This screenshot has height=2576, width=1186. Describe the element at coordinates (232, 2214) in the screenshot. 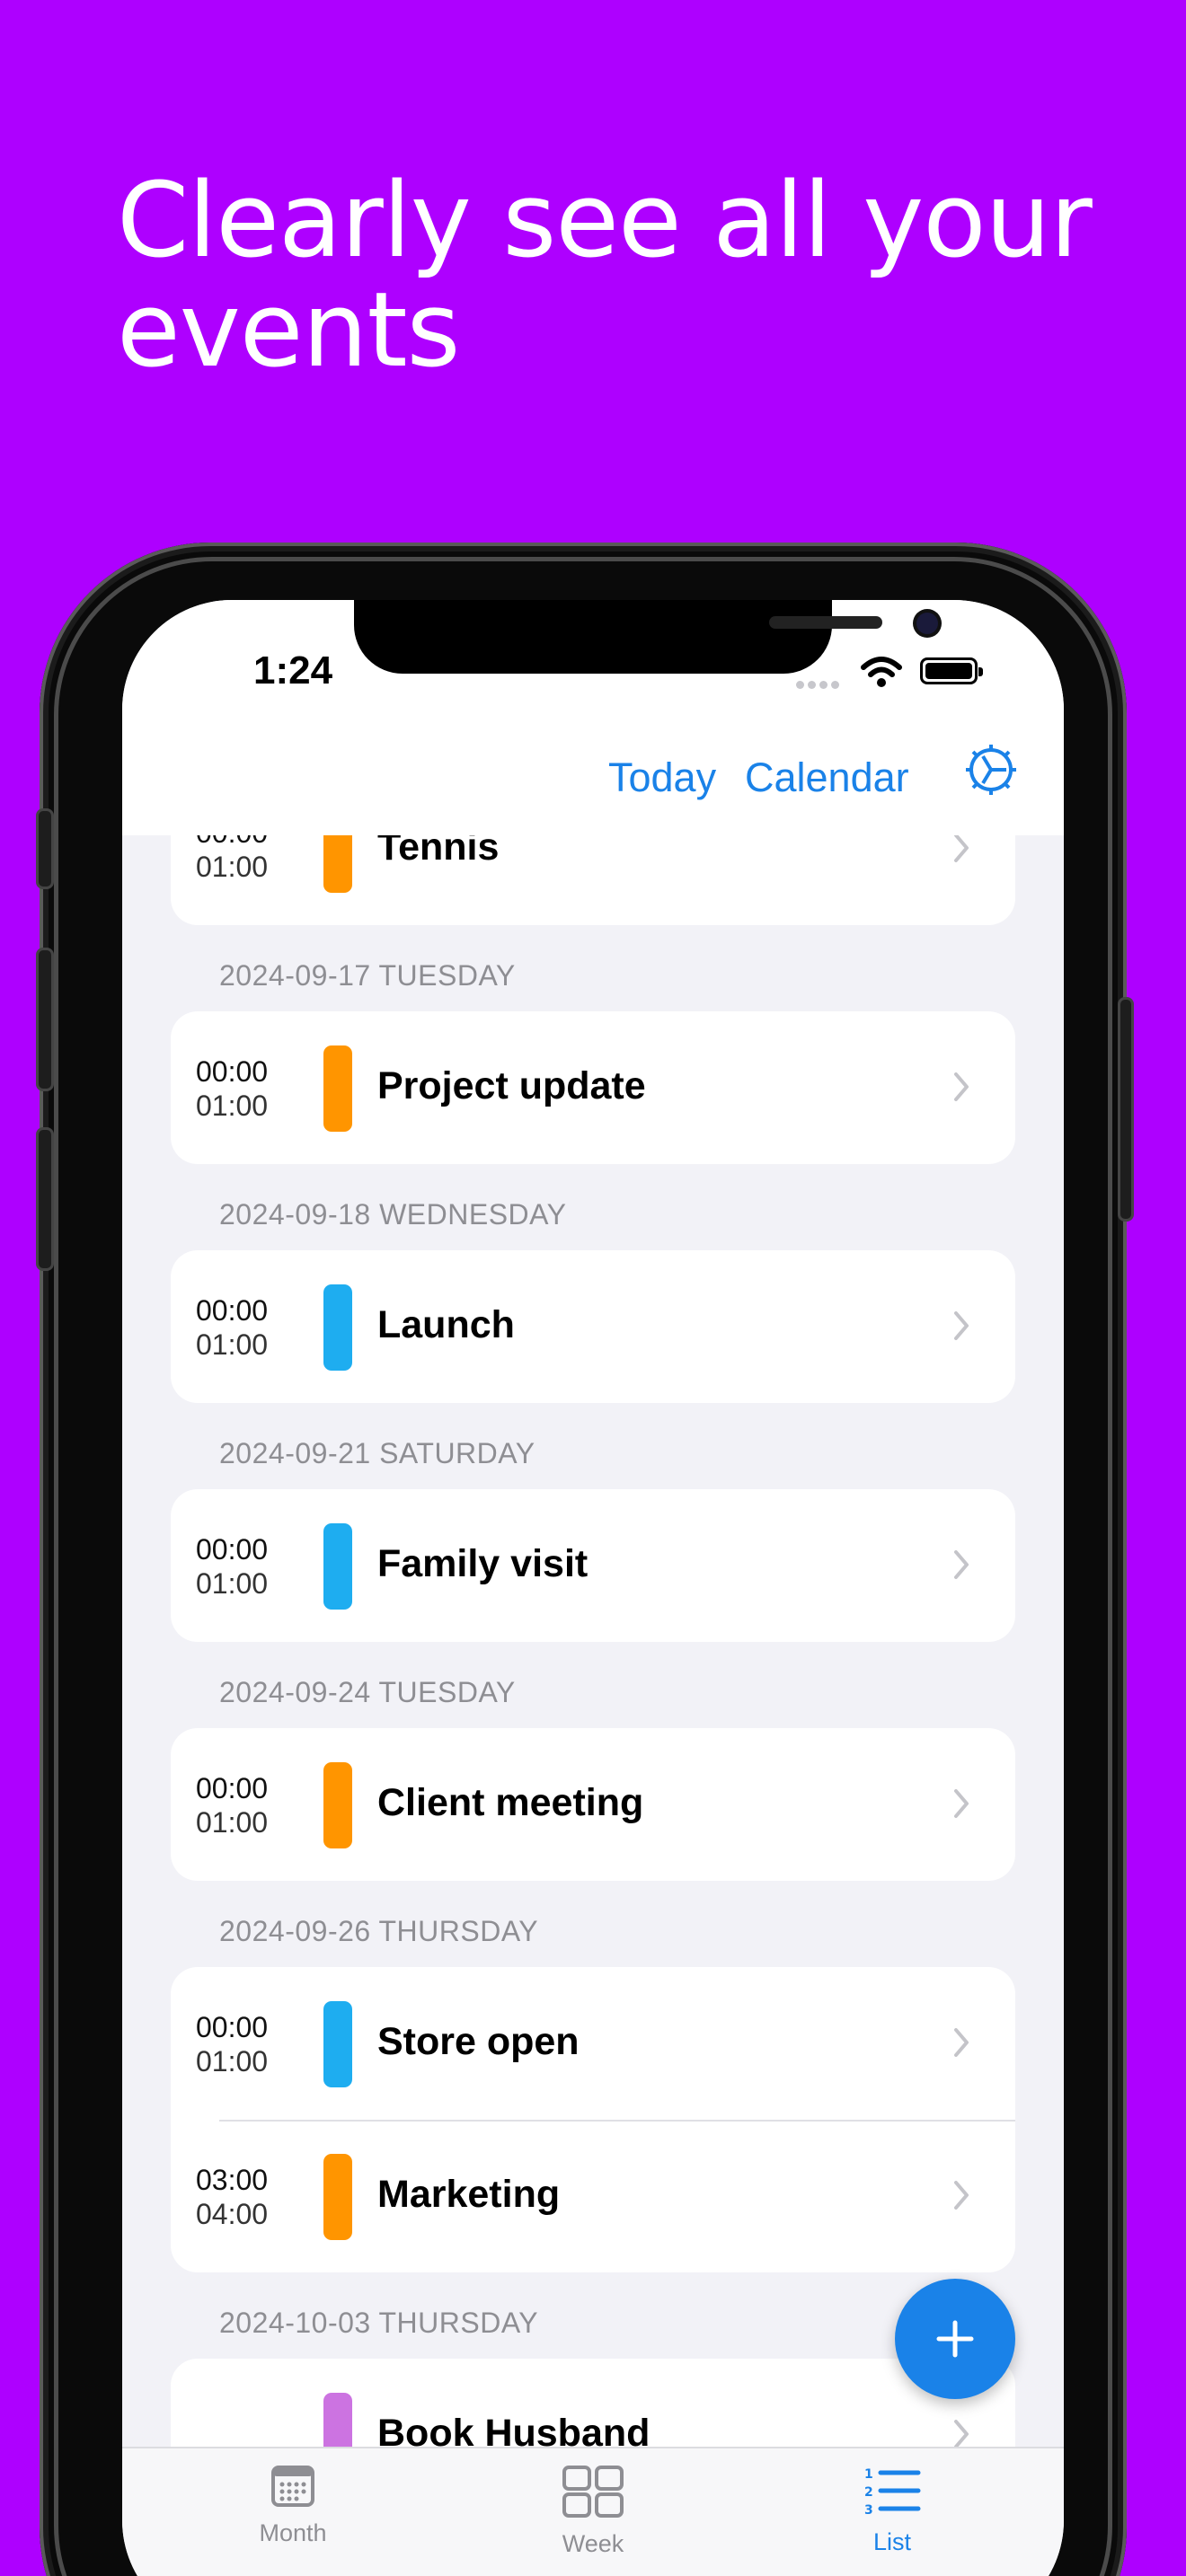

I see `event-end-time: 04:00` at that location.